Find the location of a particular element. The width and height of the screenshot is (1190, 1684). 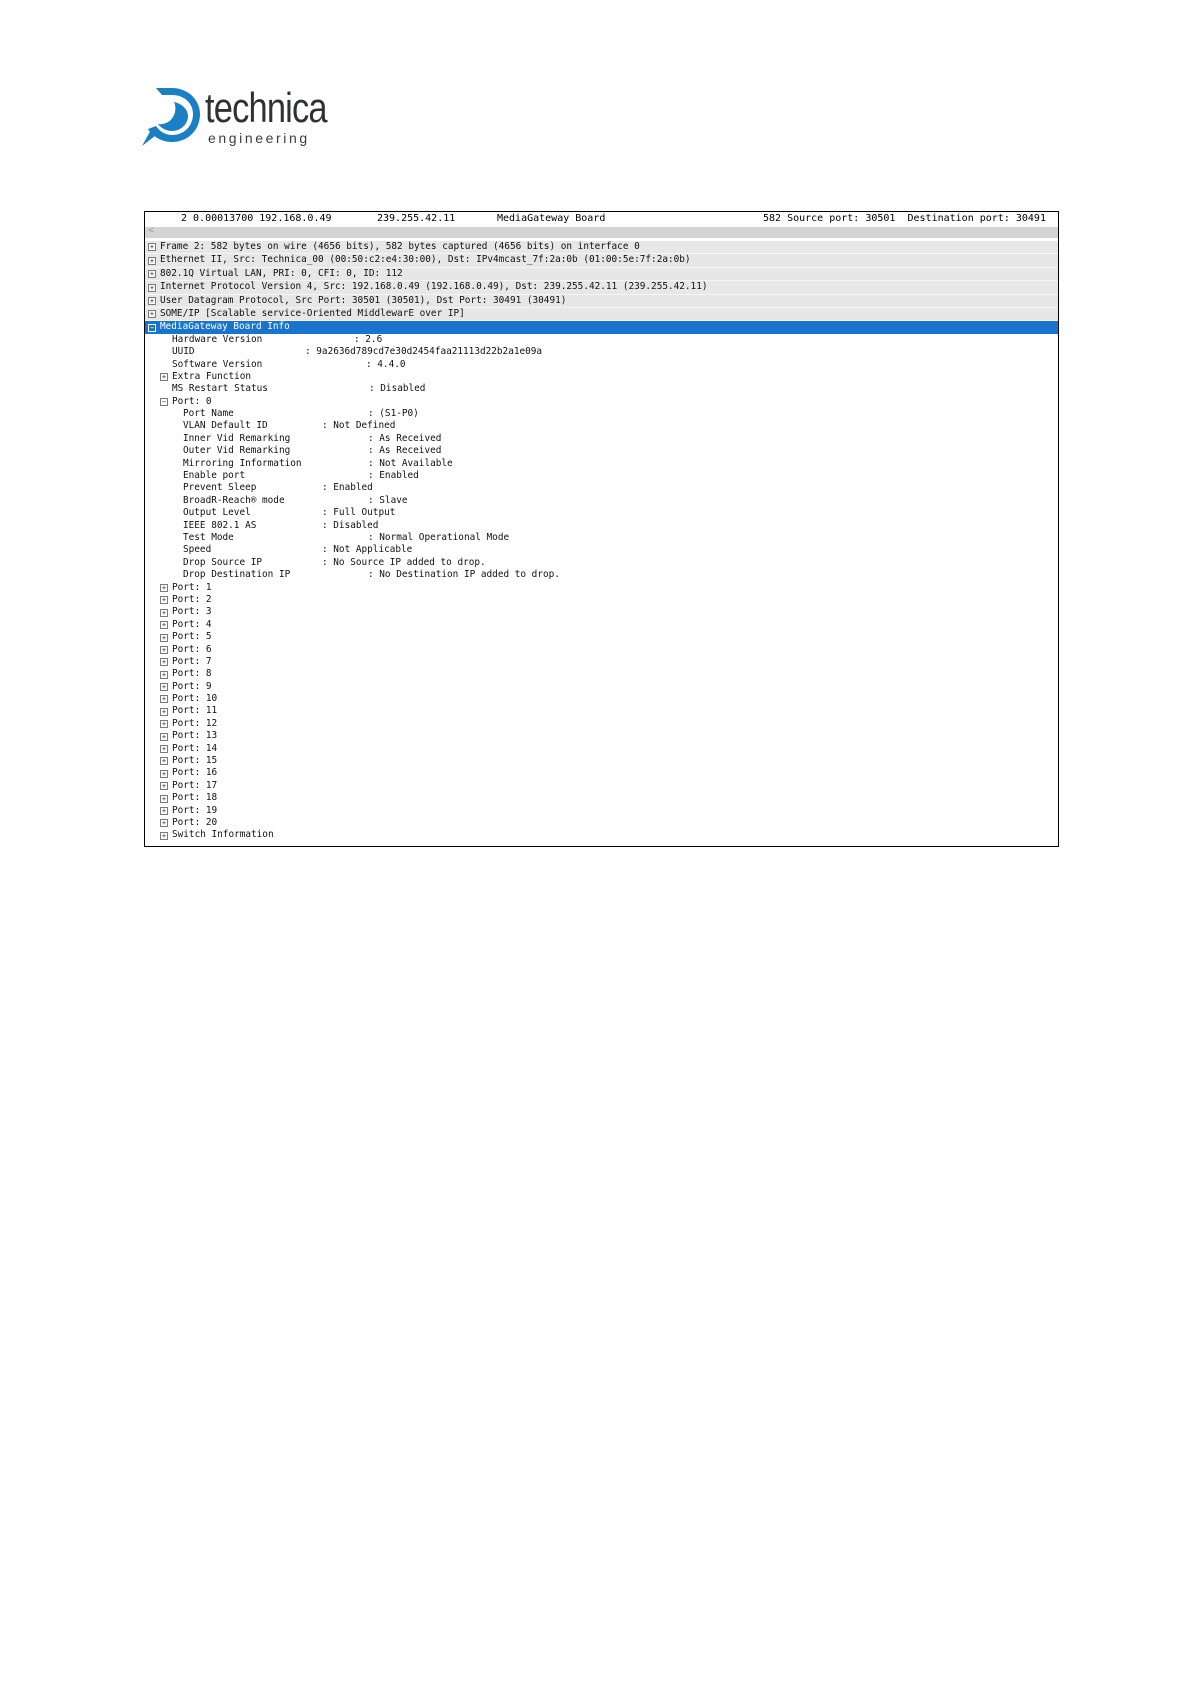

port-row: + Port: 12 is located at coordinates (601, 724).